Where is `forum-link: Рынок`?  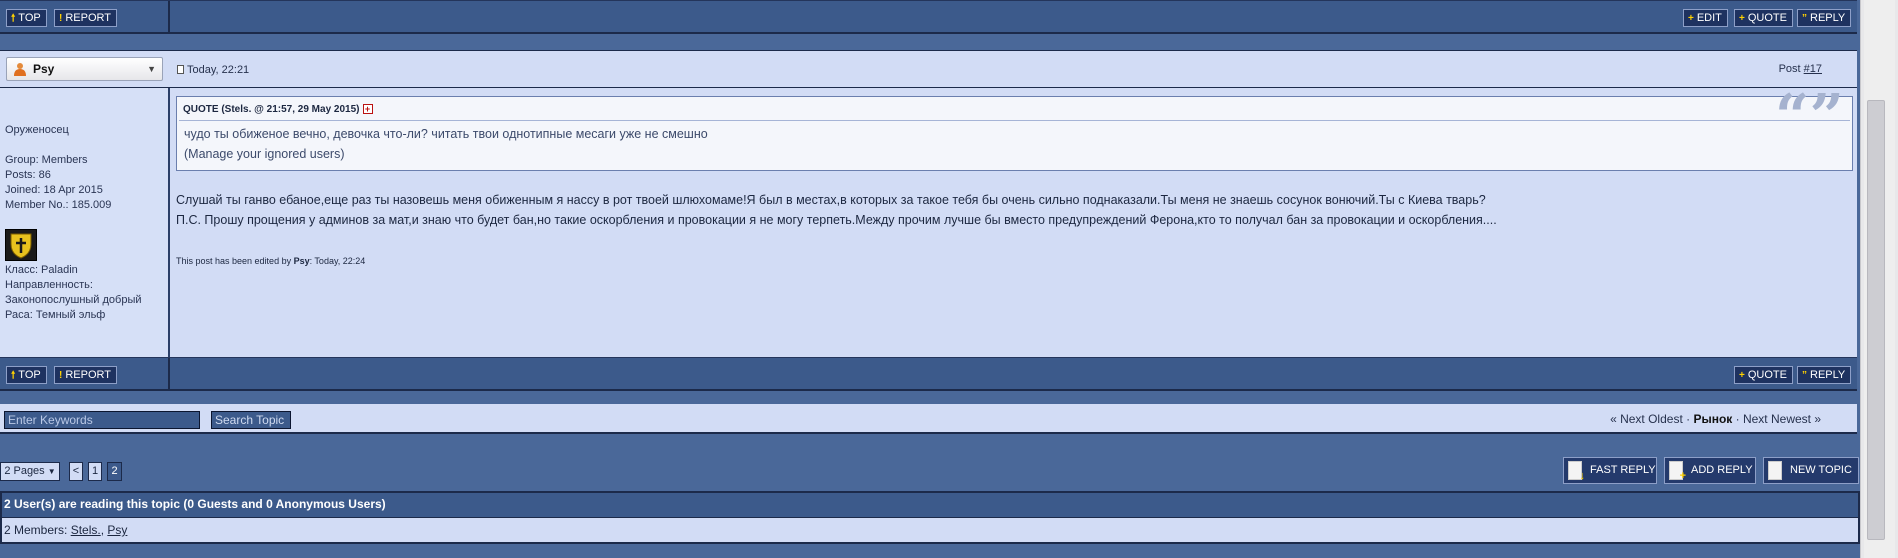
forum-link: Рынок is located at coordinates (1712, 419).